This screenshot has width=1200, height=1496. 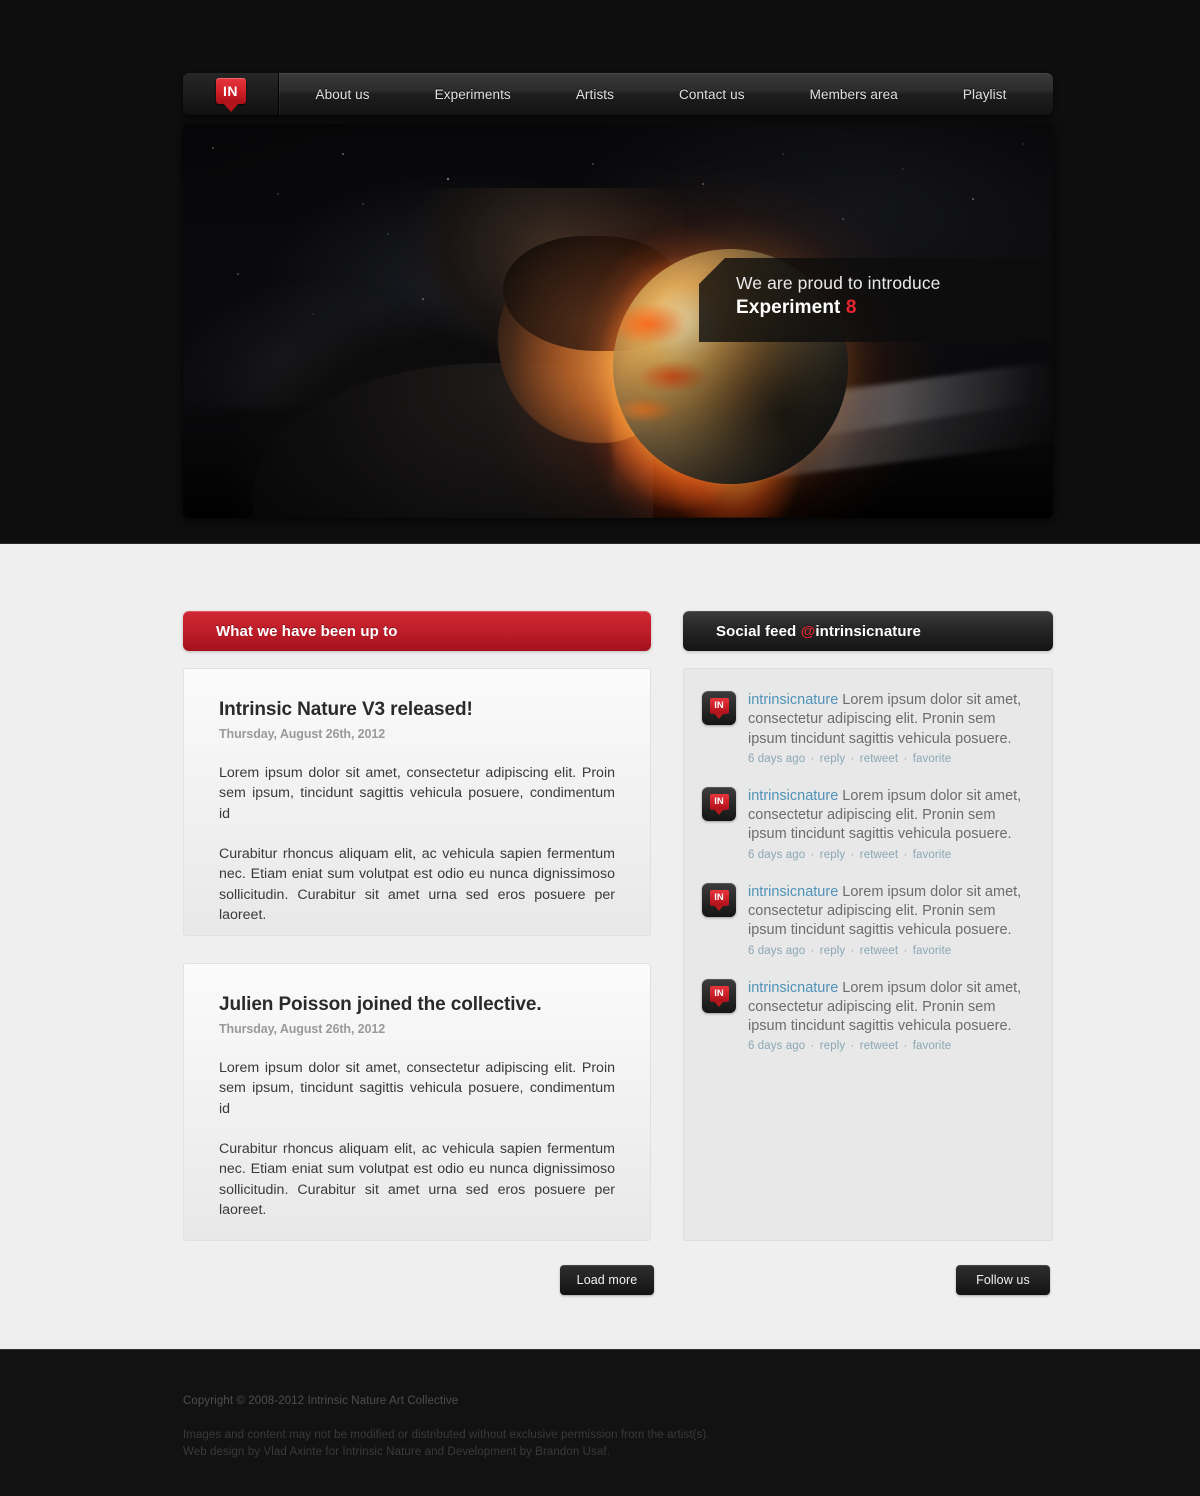 I want to click on nav-item-experiments: Experiments, so click(x=473, y=94).